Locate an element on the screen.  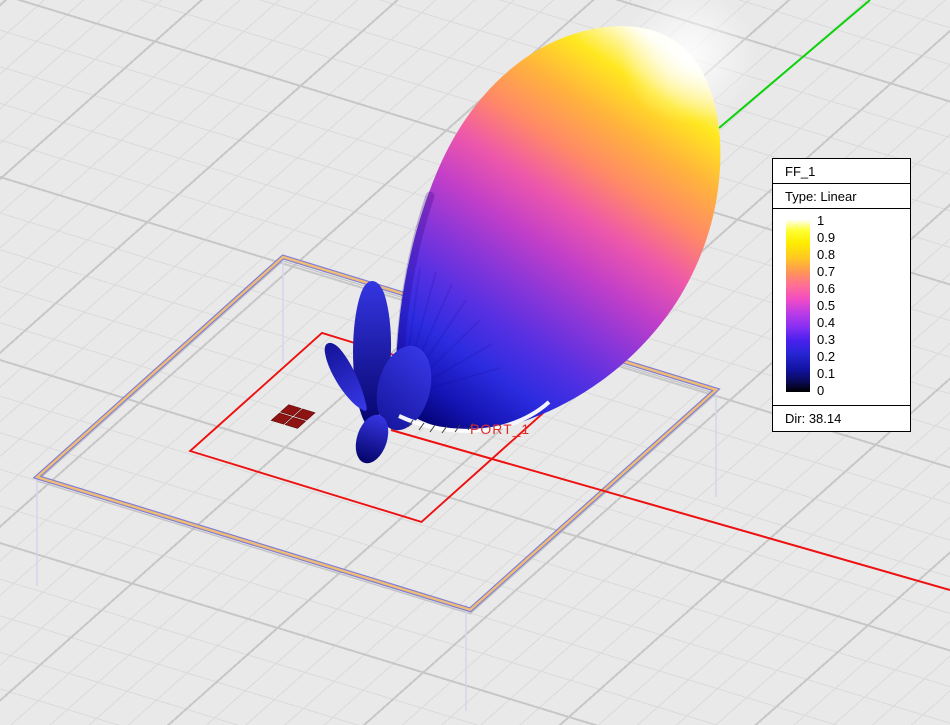
colorbar-tick-label: 0.8 is located at coordinates (826, 254).